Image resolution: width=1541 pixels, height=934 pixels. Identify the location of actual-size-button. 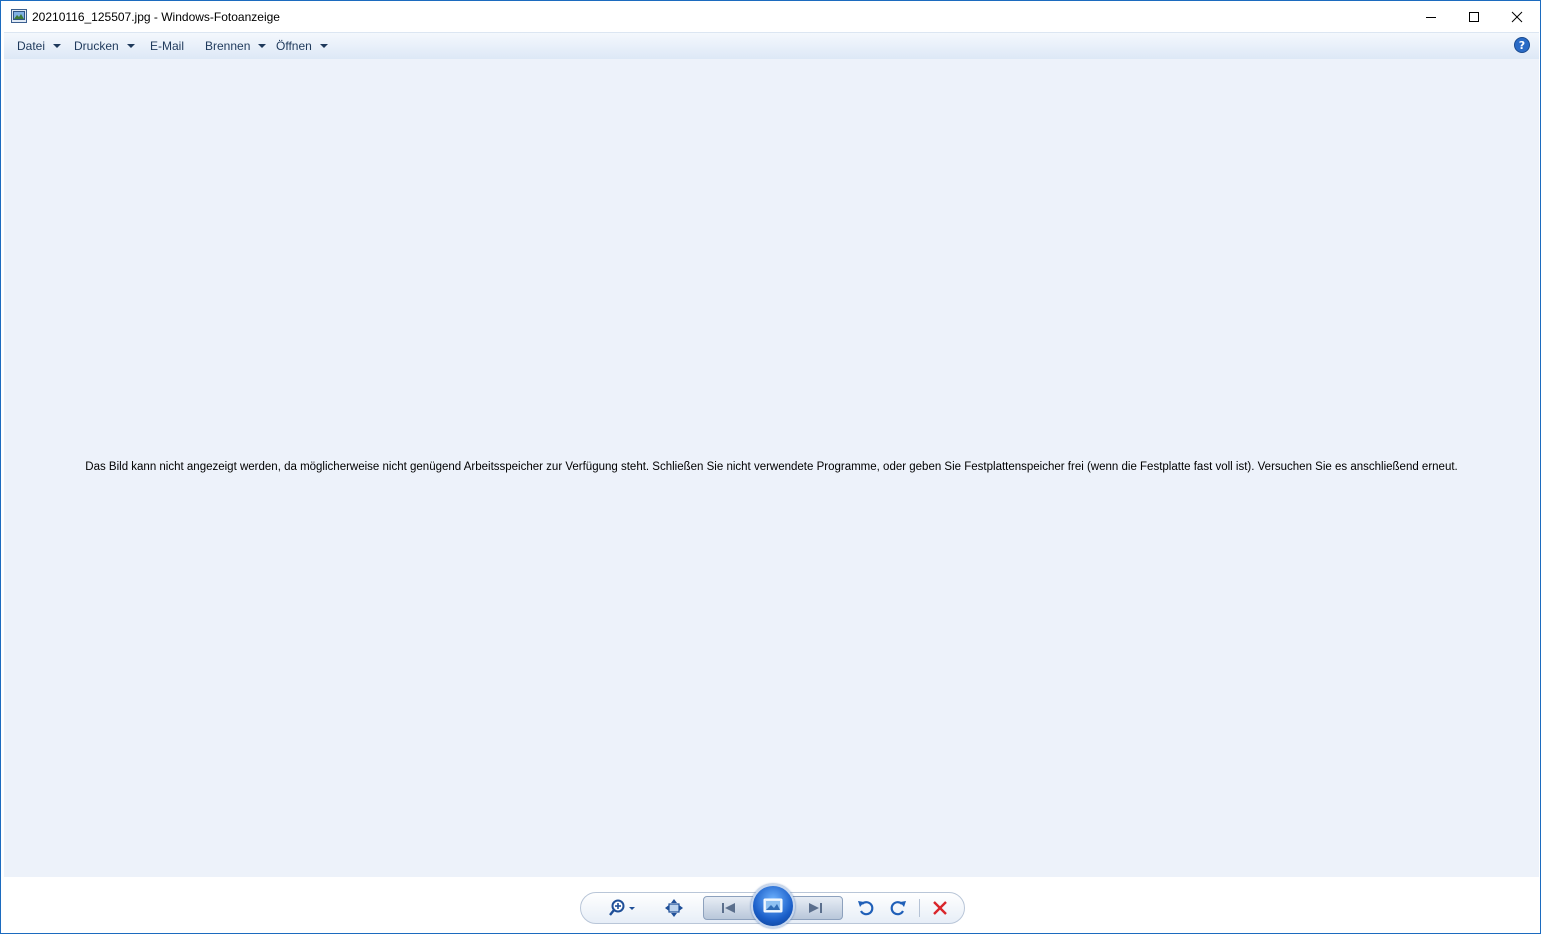
(674, 908).